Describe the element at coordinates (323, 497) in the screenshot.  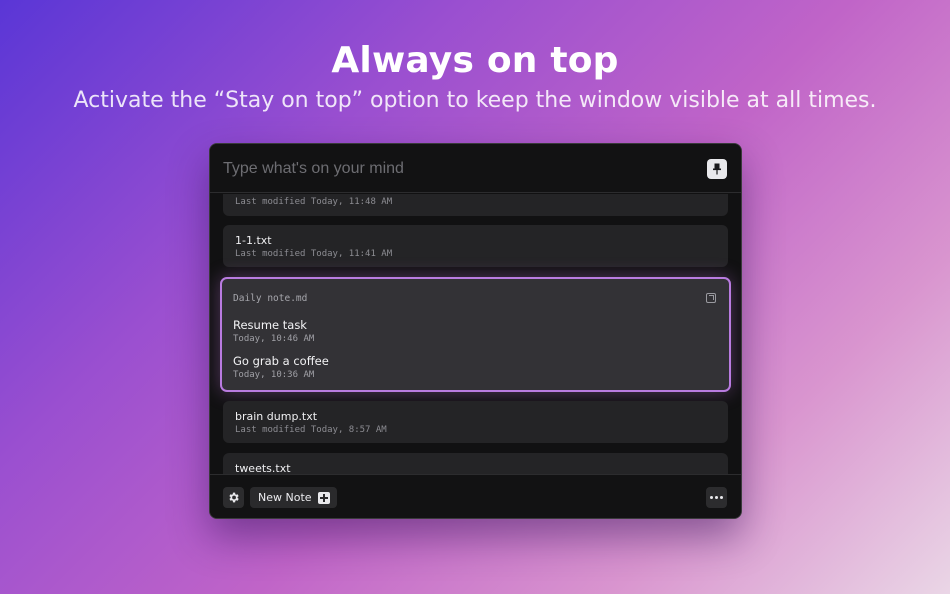
I see `plus-icon` at that location.